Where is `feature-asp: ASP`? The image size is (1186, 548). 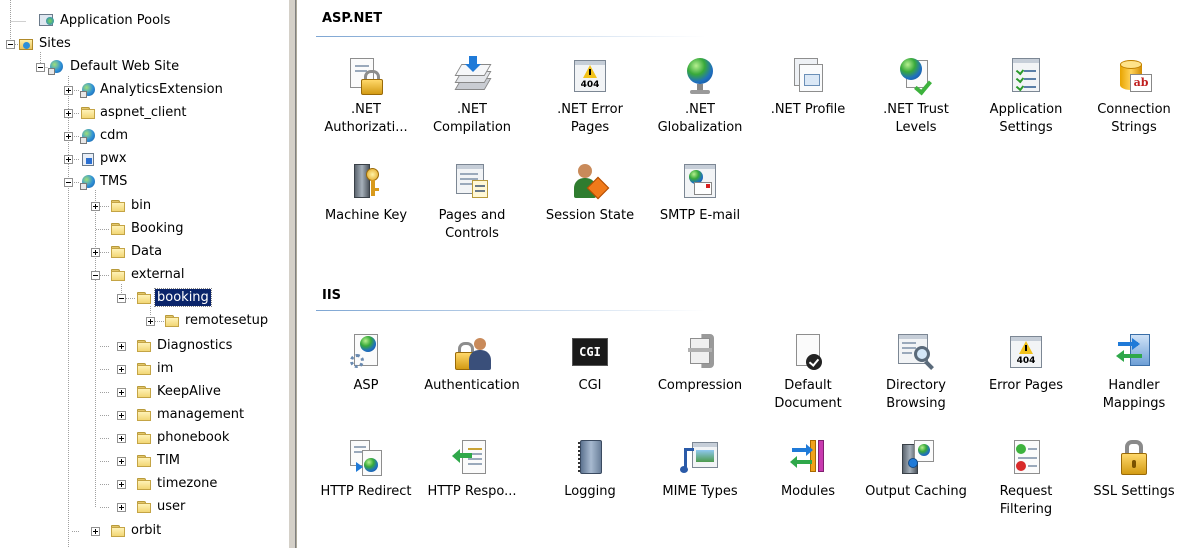 feature-asp: ASP is located at coordinates (366, 363).